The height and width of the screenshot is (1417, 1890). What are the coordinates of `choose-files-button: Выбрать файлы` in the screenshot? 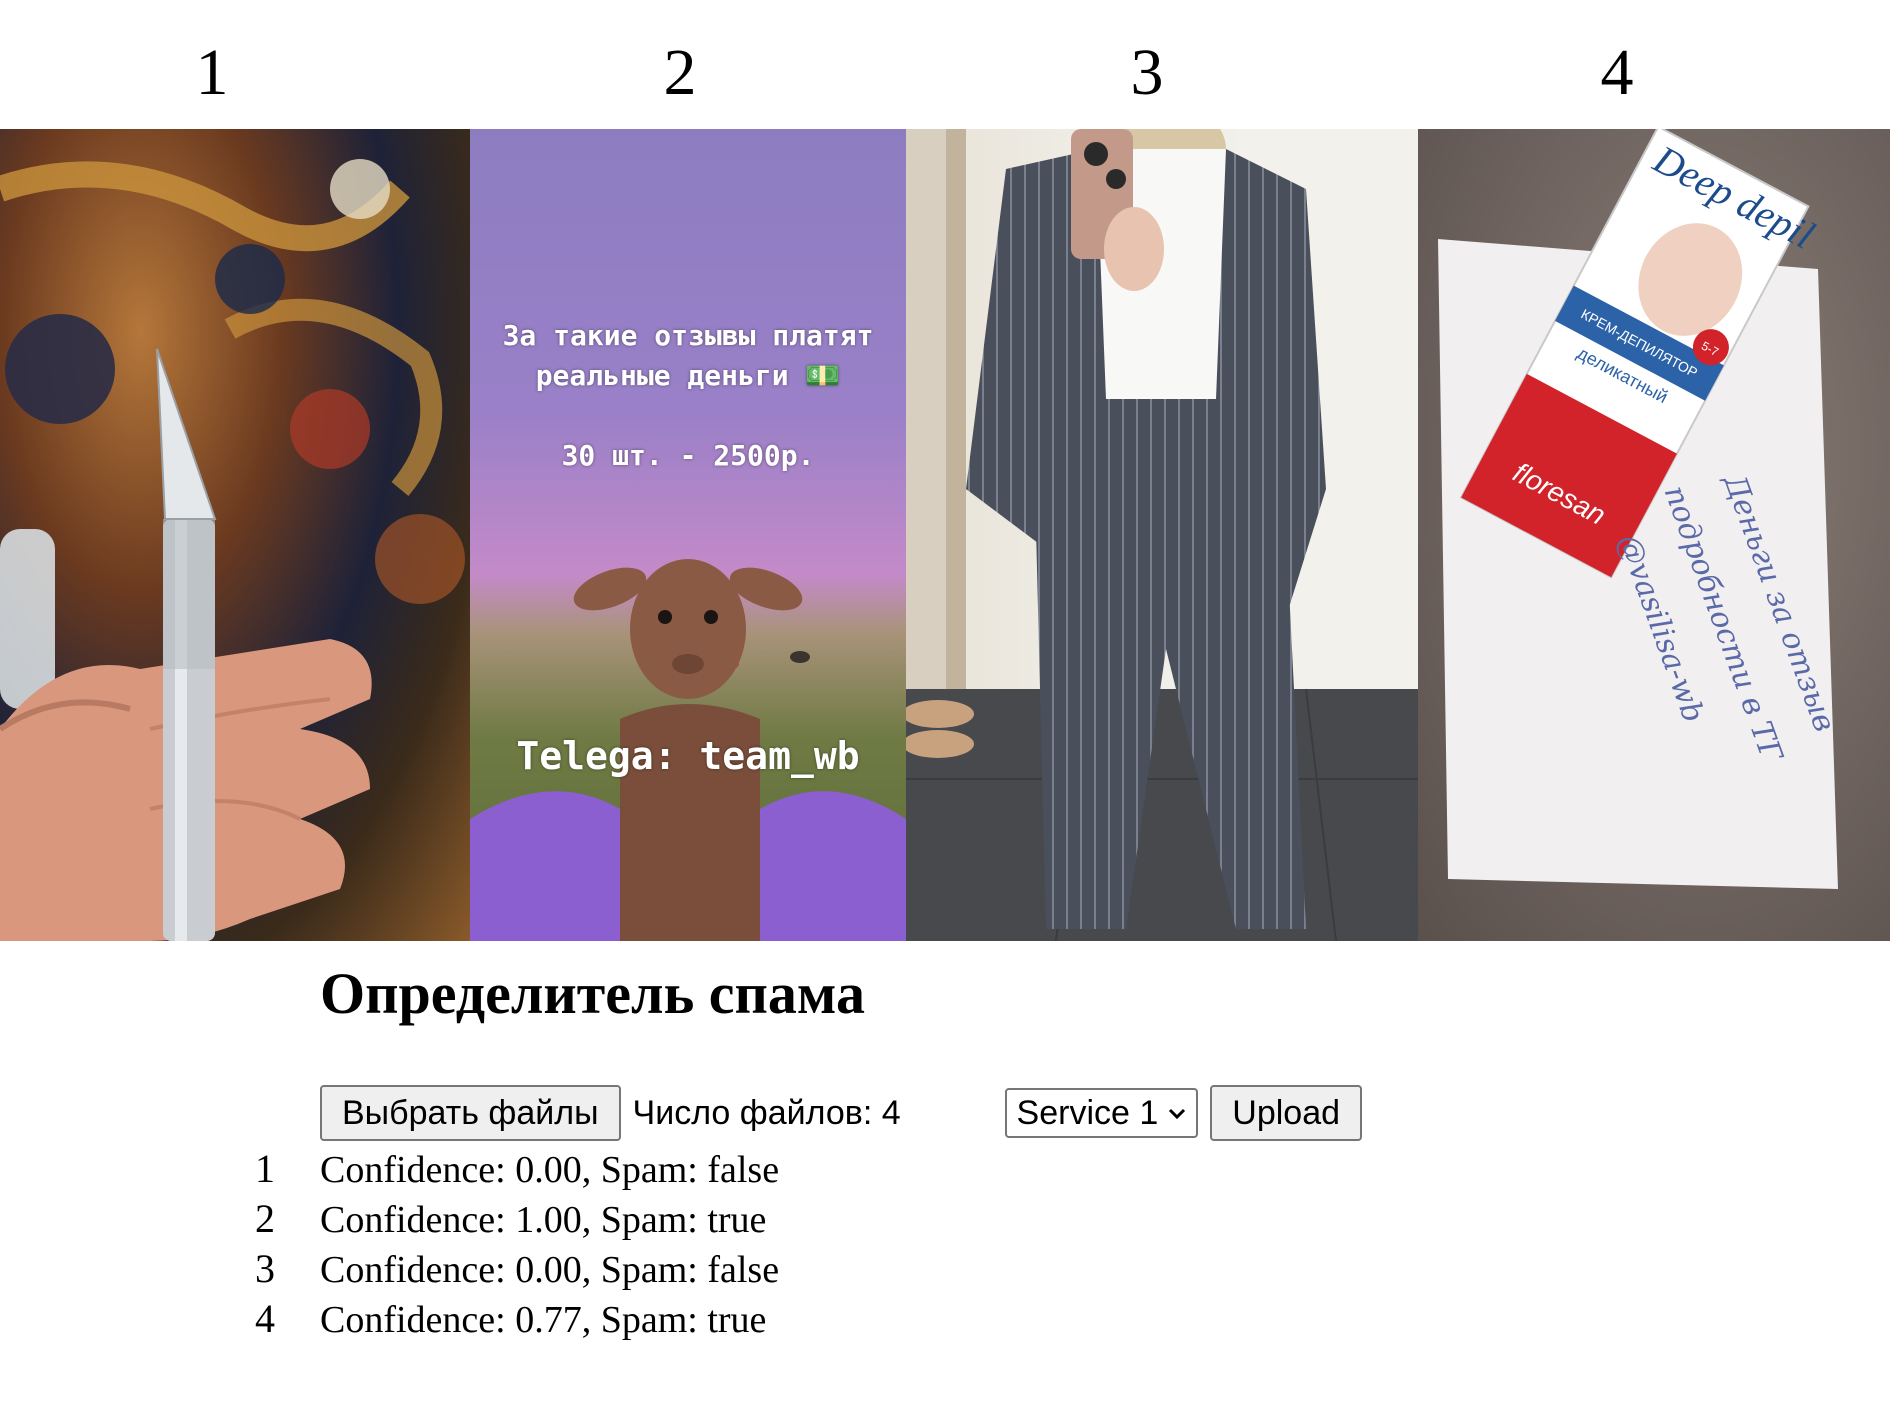 It's located at (470, 1113).